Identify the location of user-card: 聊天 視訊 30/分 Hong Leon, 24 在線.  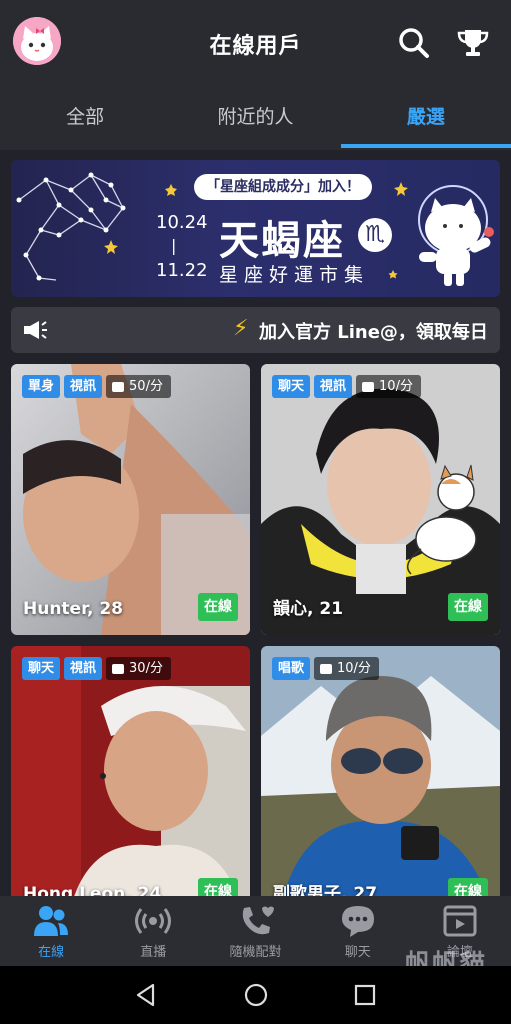
(130, 776).